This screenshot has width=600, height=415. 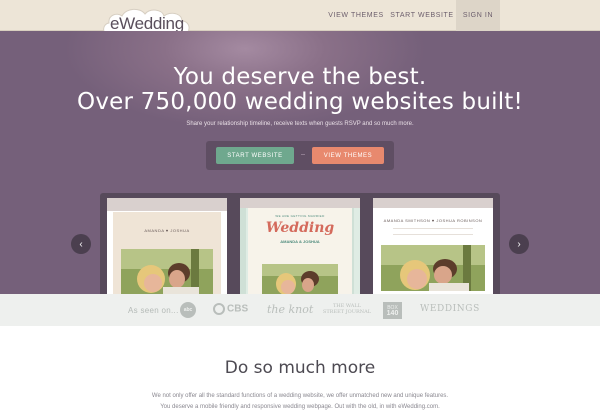 I want to click on the-knot-logo: the knot, so click(x=290, y=309).